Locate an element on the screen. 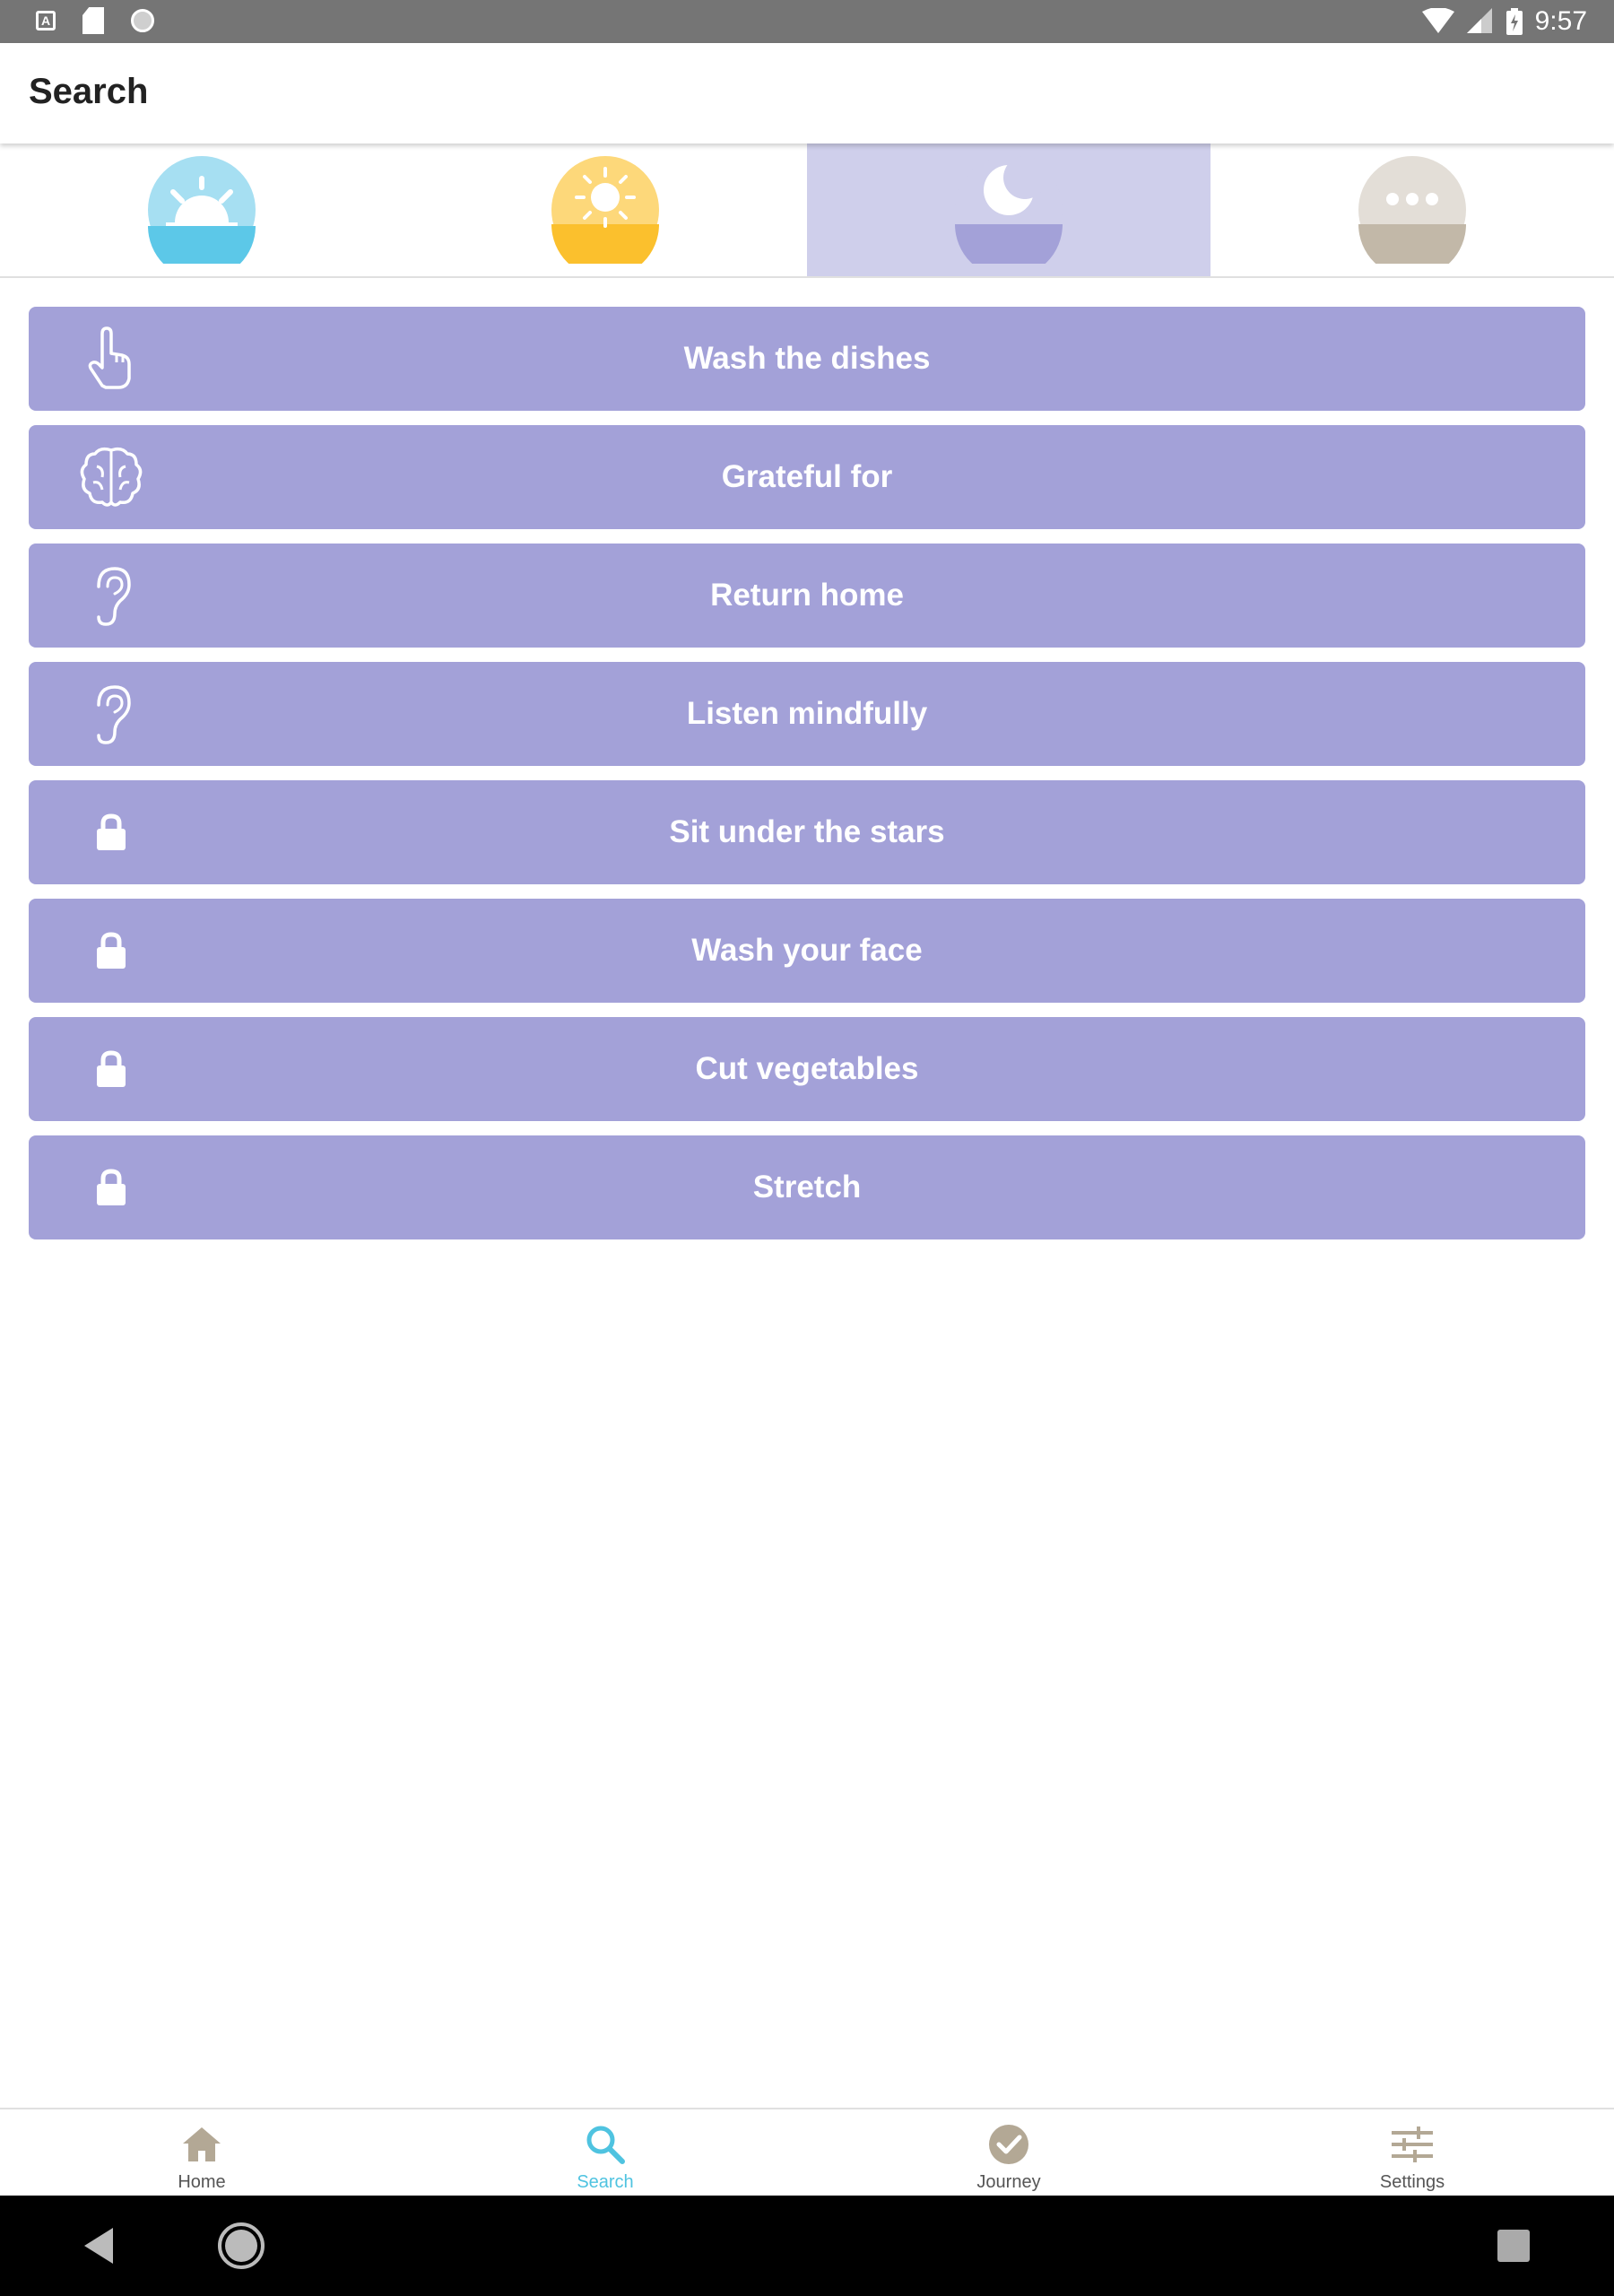 The width and height of the screenshot is (1614, 2296). tab-night is located at coordinates (1009, 210).